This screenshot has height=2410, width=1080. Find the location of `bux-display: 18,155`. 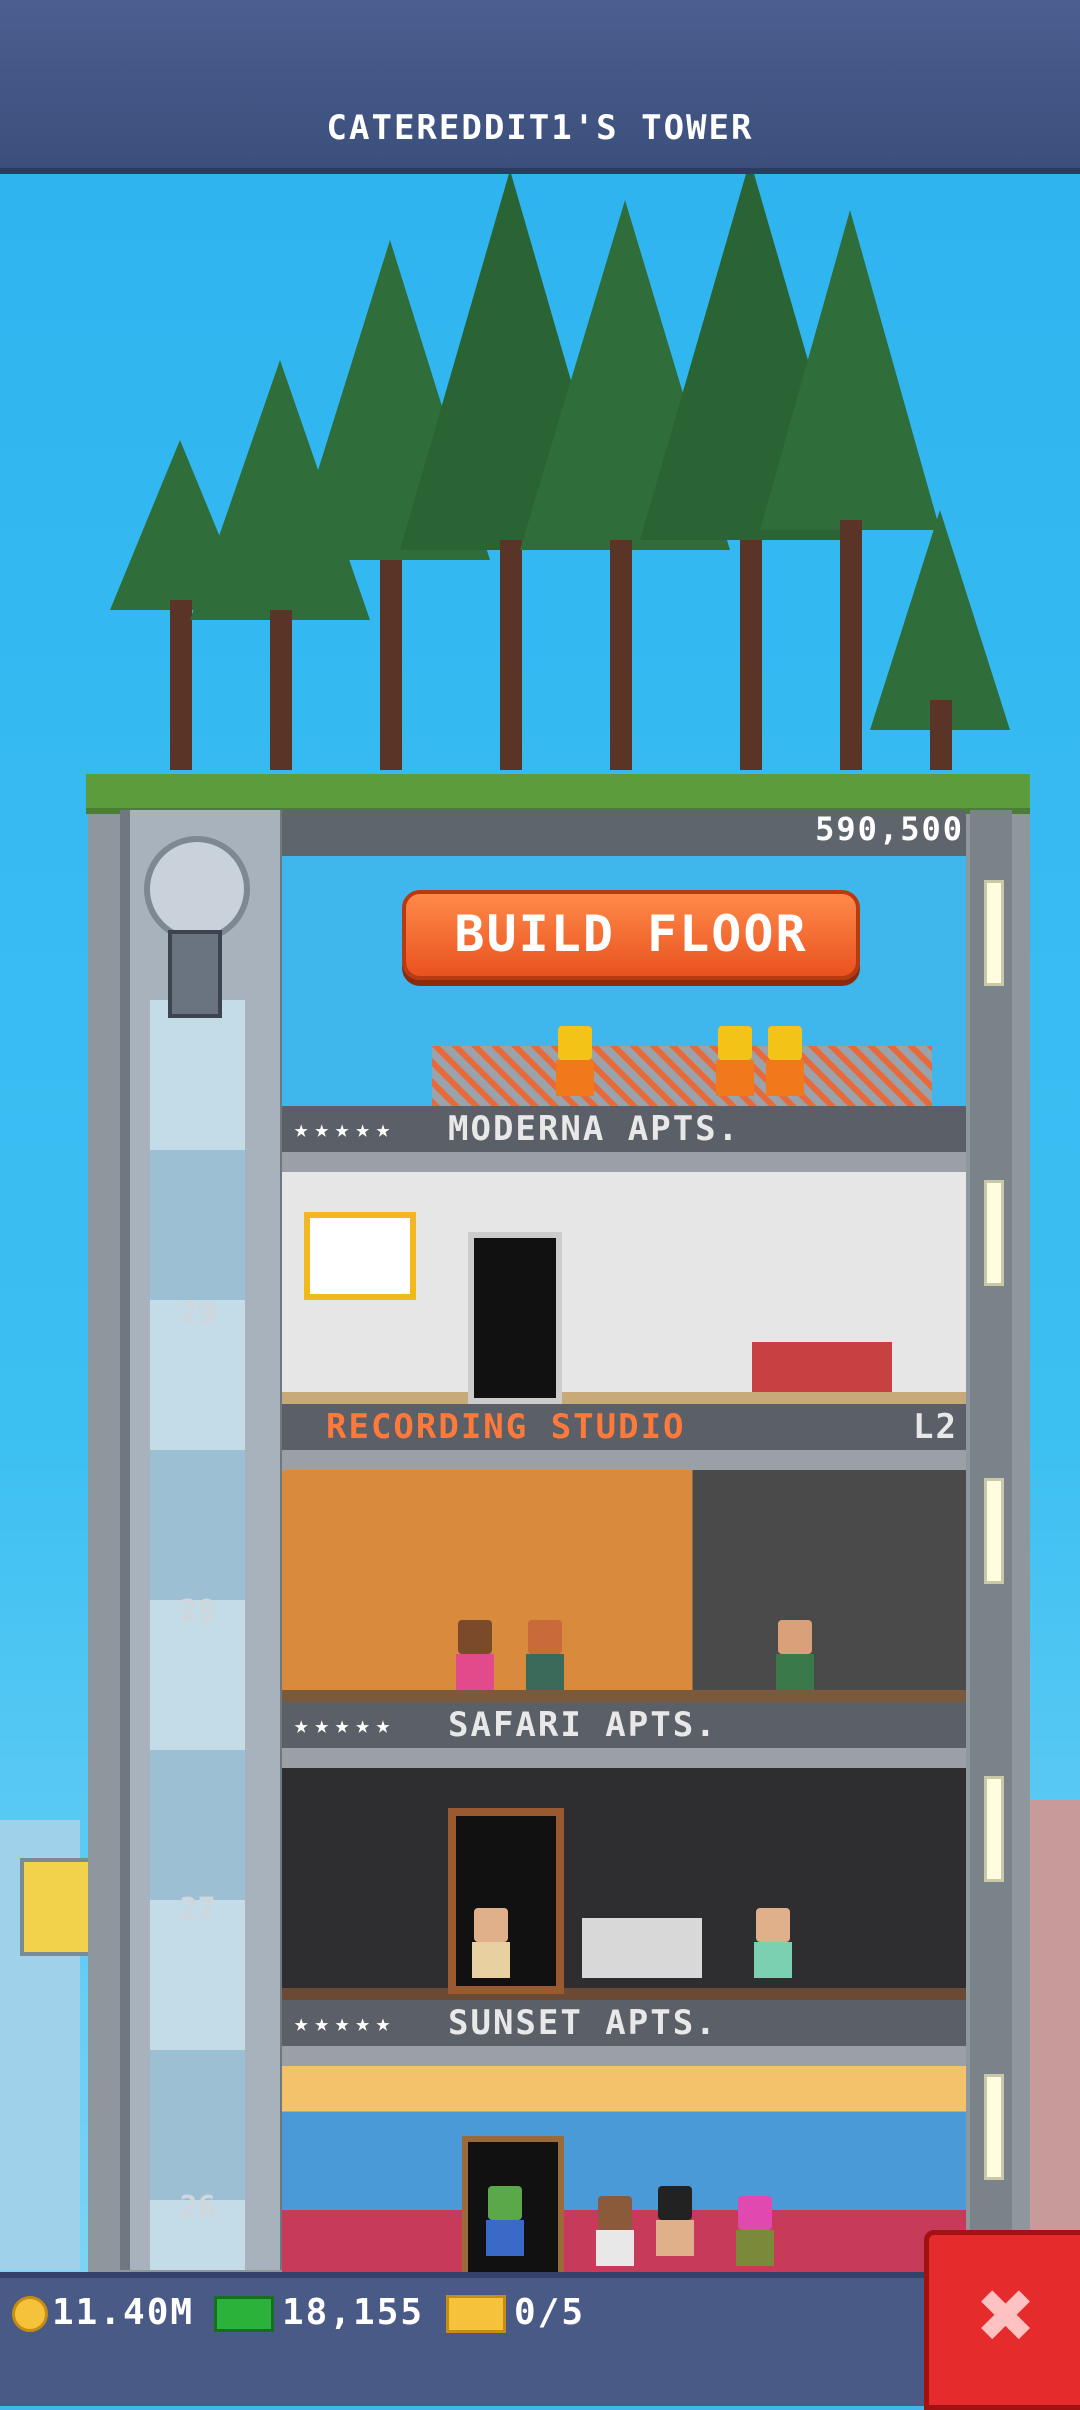

bux-display: 18,155 is located at coordinates (319, 2312).